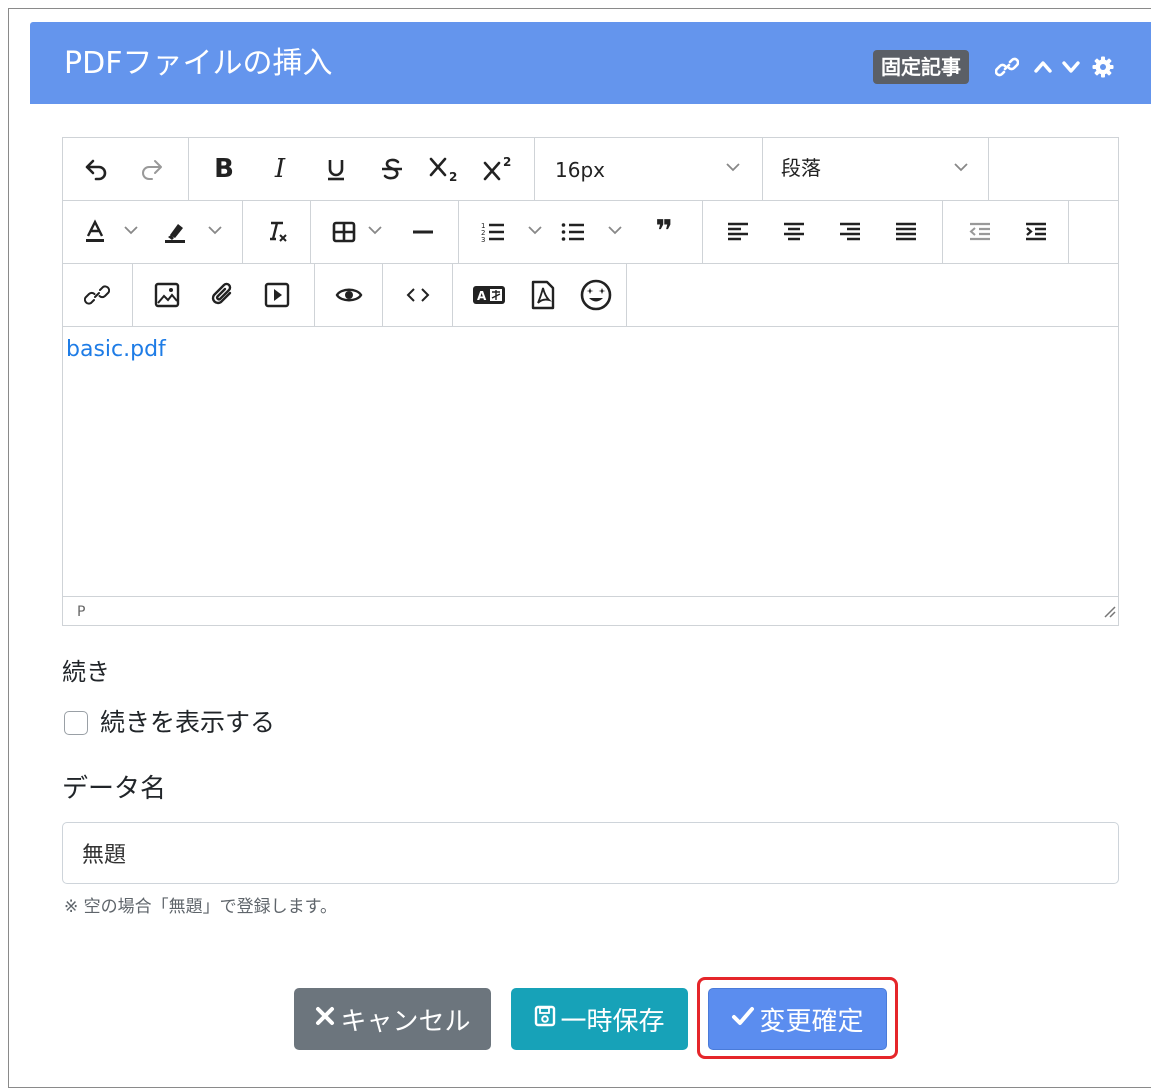 This screenshot has height=1088, width=1151. What do you see at coordinates (153, 232) in the screenshot?
I see `color-group` at bounding box center [153, 232].